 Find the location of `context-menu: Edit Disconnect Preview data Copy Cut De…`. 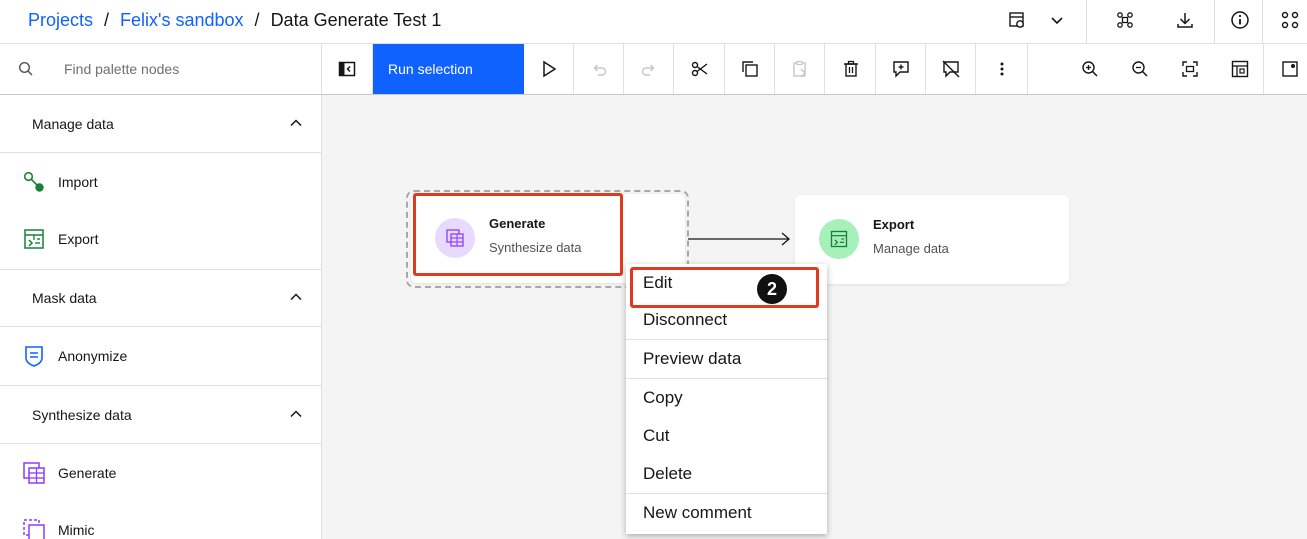

context-menu: Edit Disconnect Preview data Copy Cut De… is located at coordinates (726, 399).